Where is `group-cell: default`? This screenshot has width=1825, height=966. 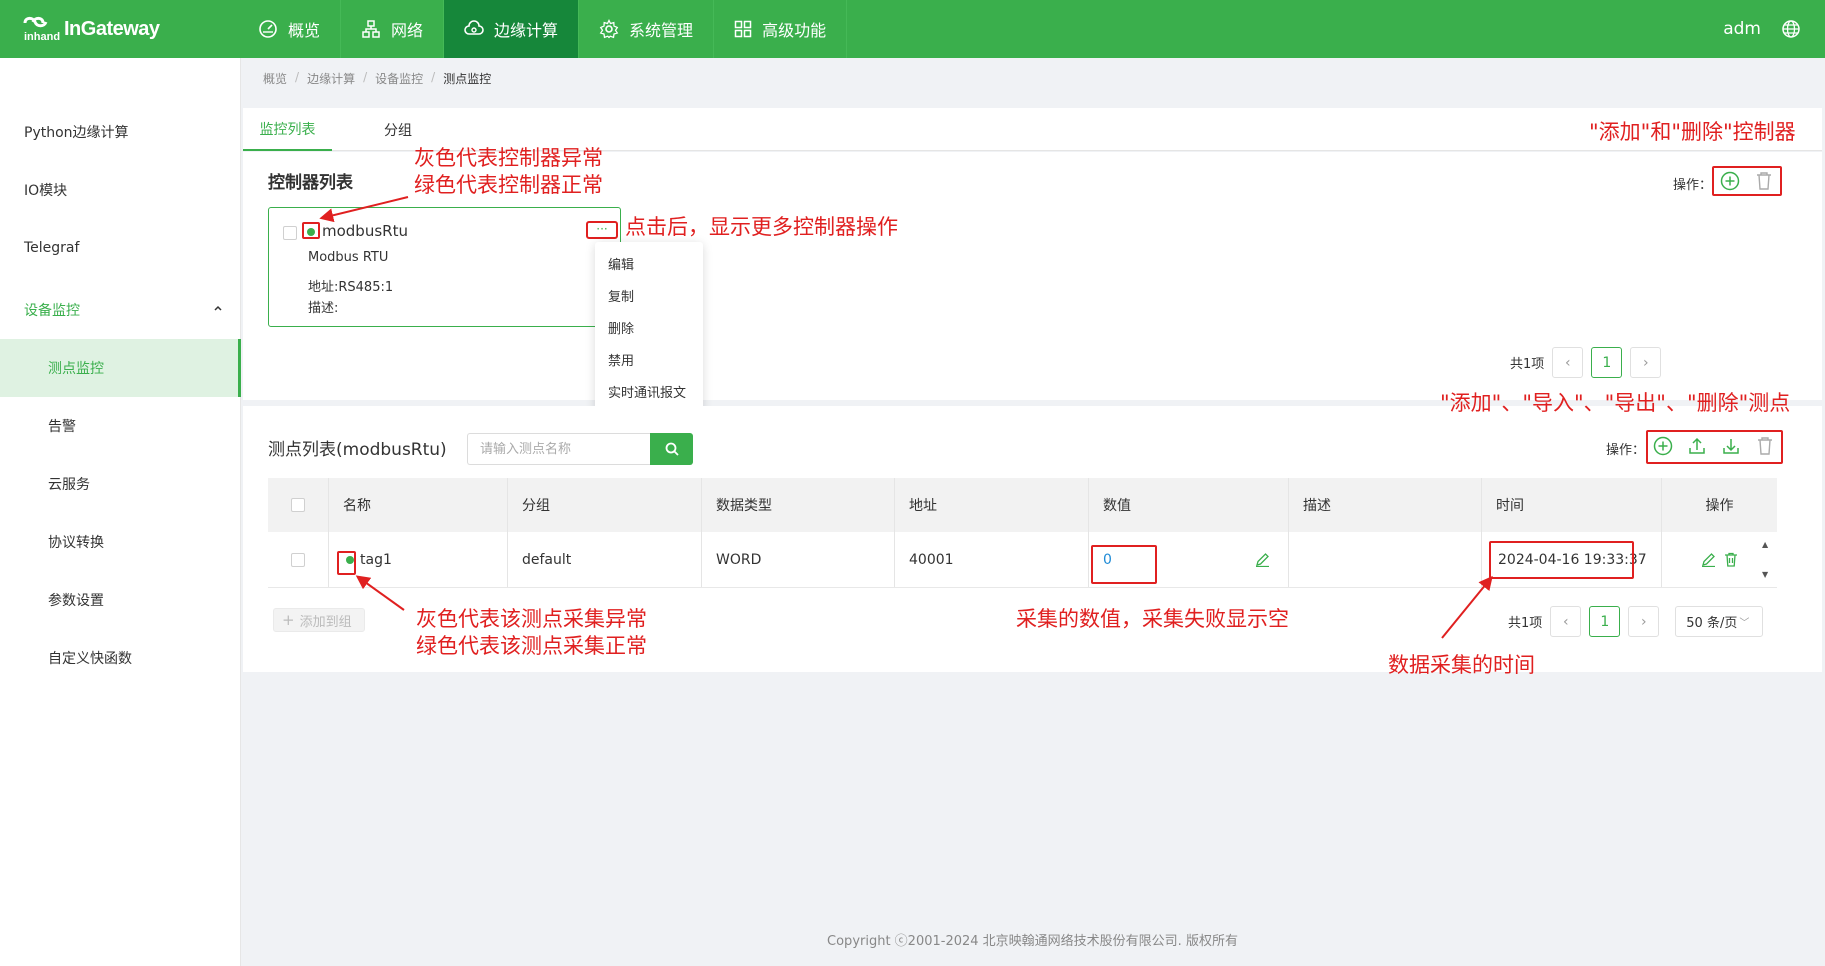 group-cell: default is located at coordinates (605, 559).